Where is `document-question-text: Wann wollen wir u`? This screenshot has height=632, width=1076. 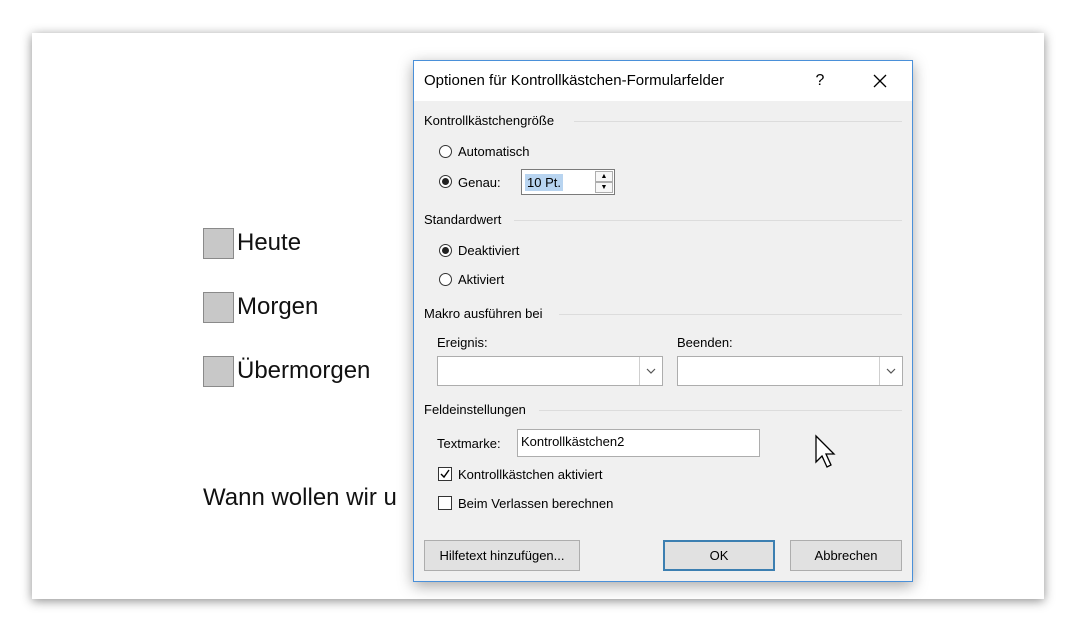
document-question-text: Wann wollen wir u is located at coordinates (300, 497).